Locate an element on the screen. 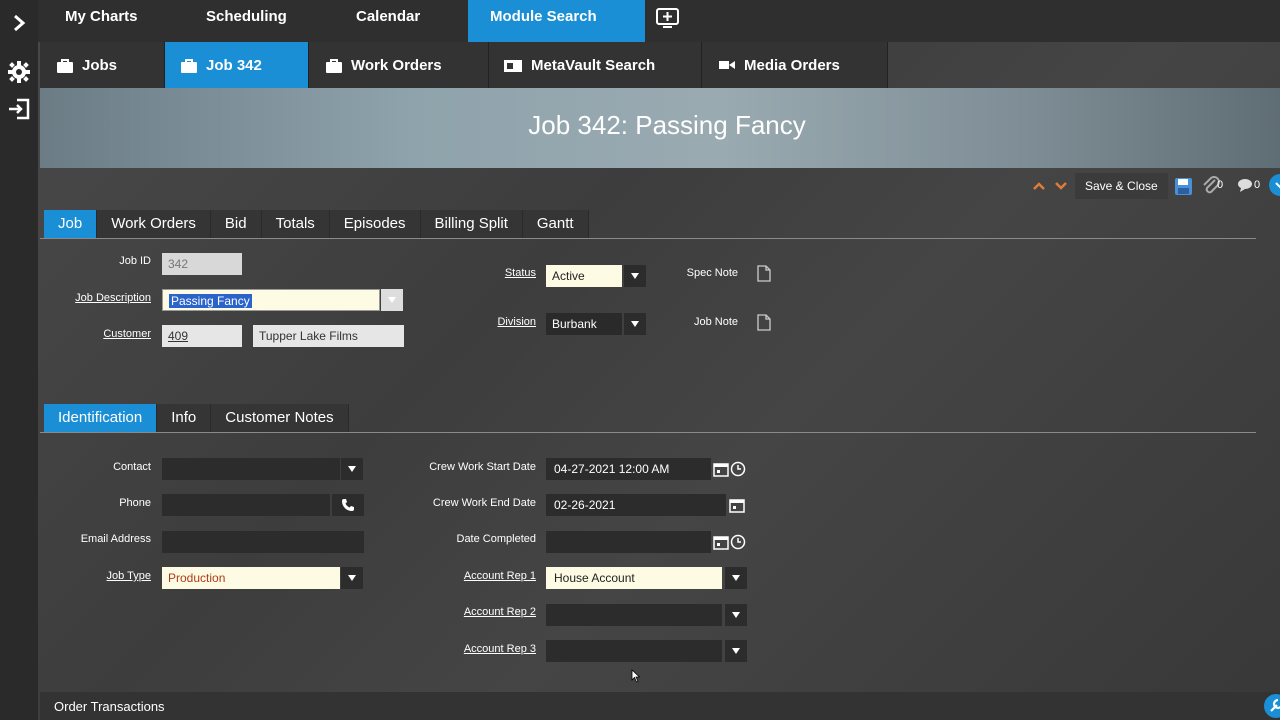  phone-field is located at coordinates (246, 505).